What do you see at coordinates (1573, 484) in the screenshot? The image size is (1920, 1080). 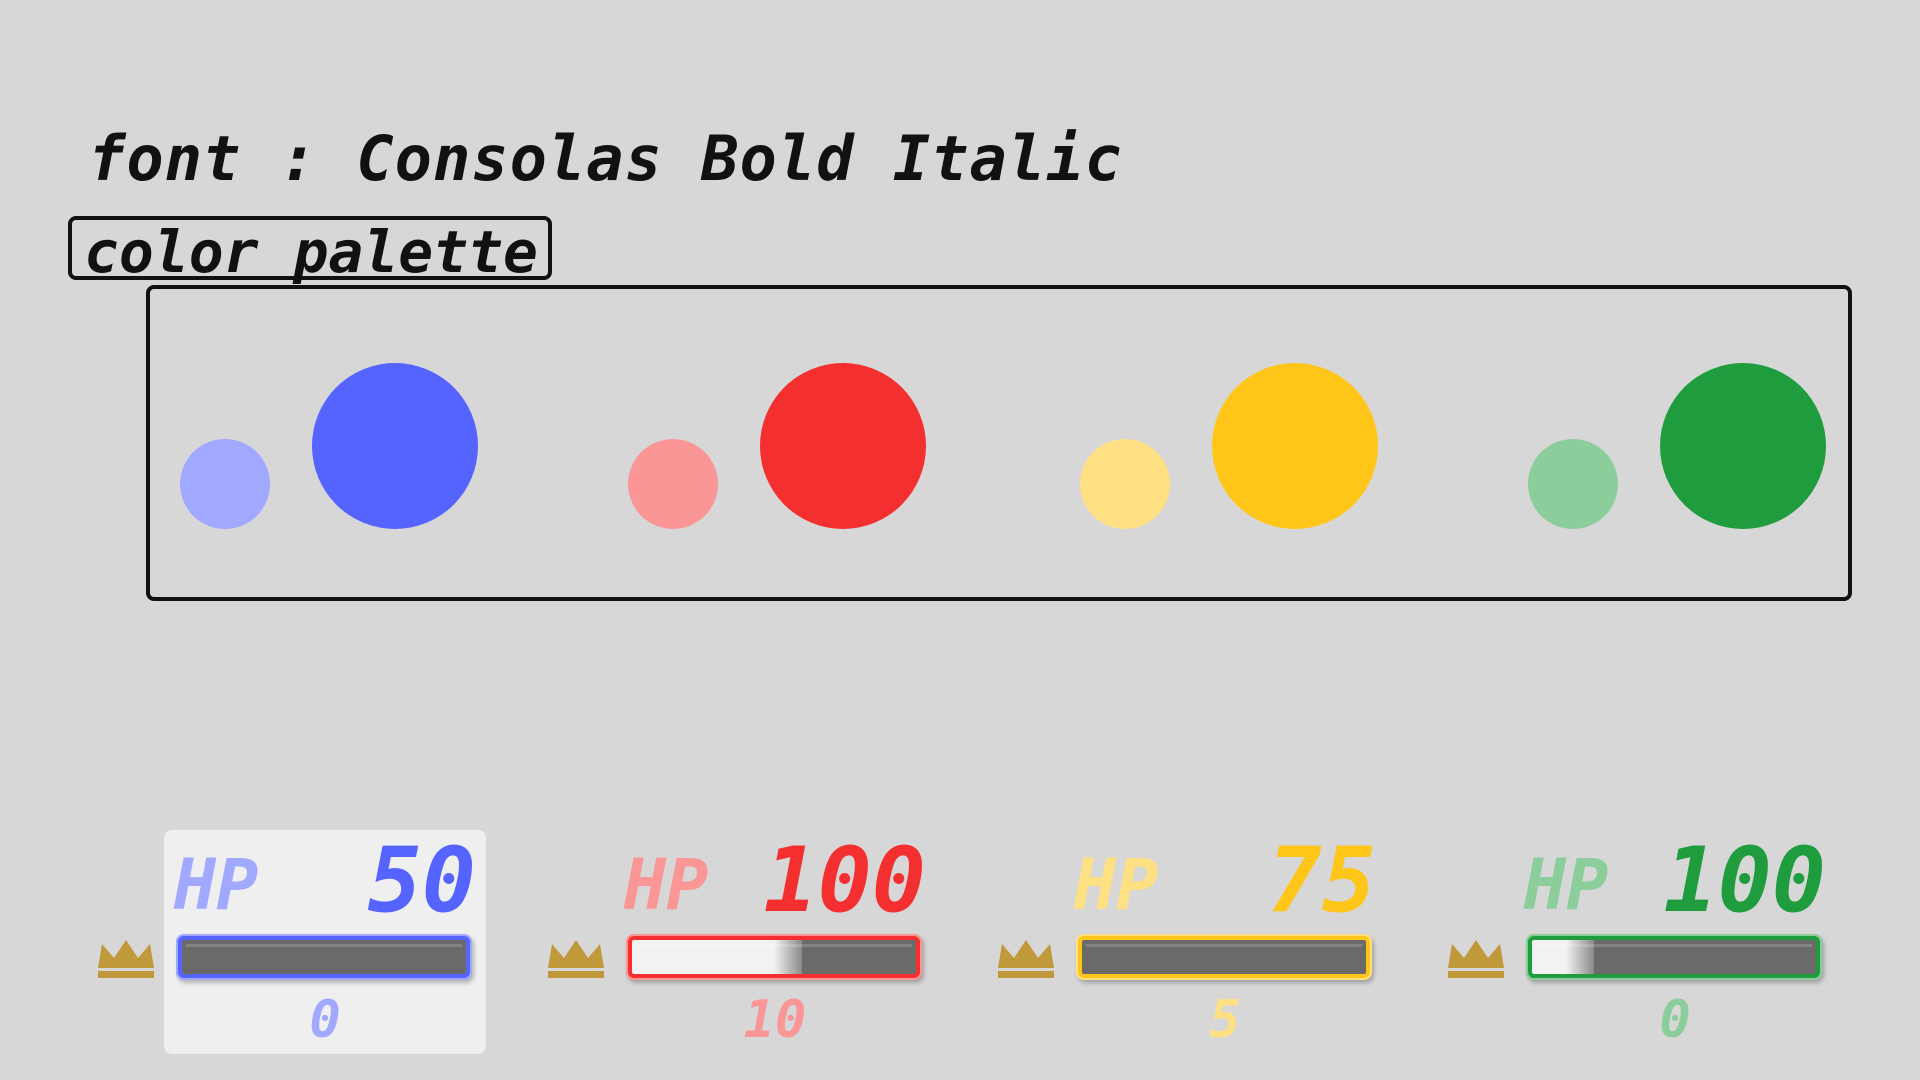 I see `swatch-green-light` at bounding box center [1573, 484].